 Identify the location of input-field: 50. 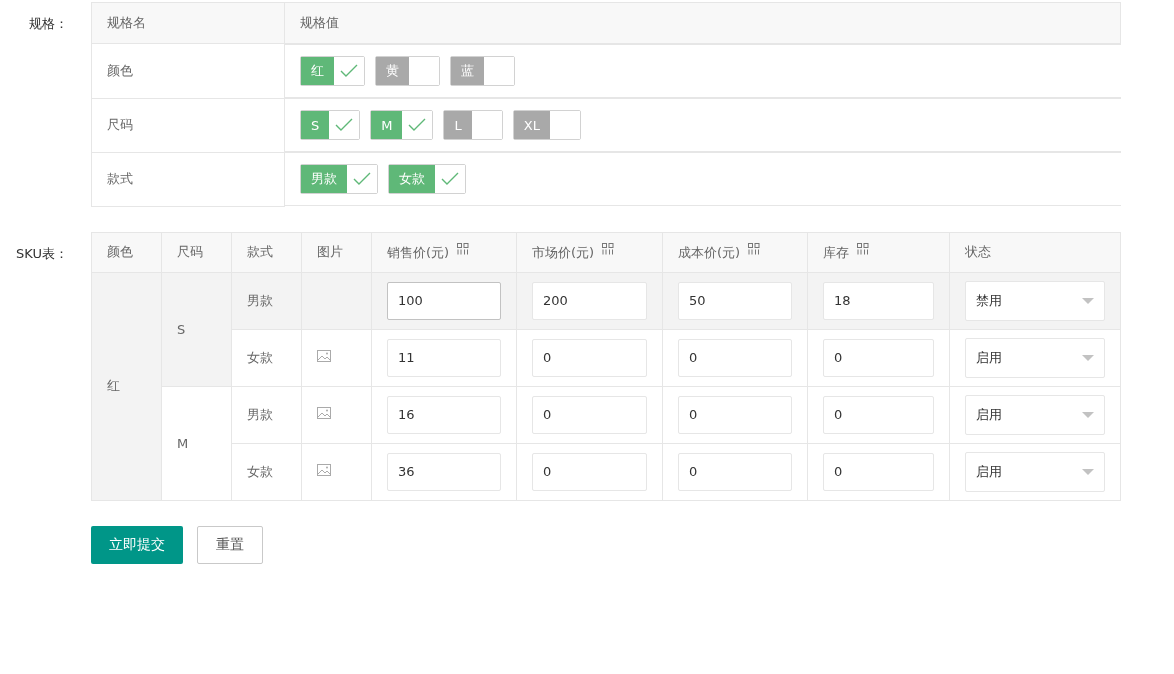
(735, 300).